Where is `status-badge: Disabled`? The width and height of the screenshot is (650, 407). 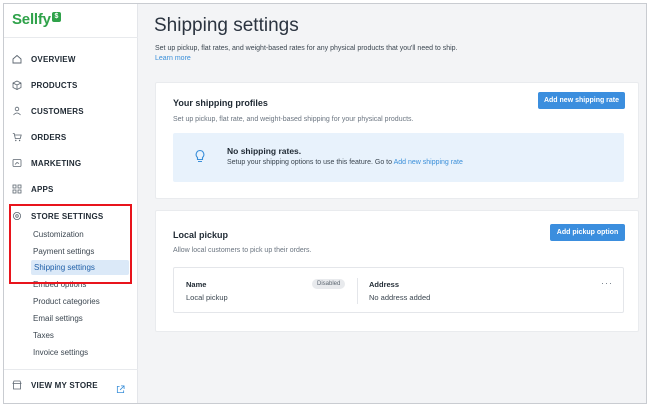 status-badge: Disabled is located at coordinates (329, 284).